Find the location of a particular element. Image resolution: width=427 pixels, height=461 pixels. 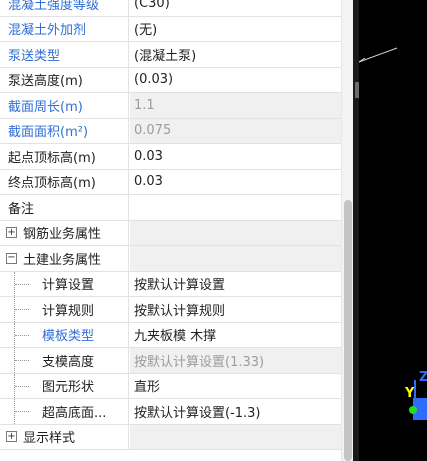

property-name-cell: 图元形状 is located at coordinates (64, 385).